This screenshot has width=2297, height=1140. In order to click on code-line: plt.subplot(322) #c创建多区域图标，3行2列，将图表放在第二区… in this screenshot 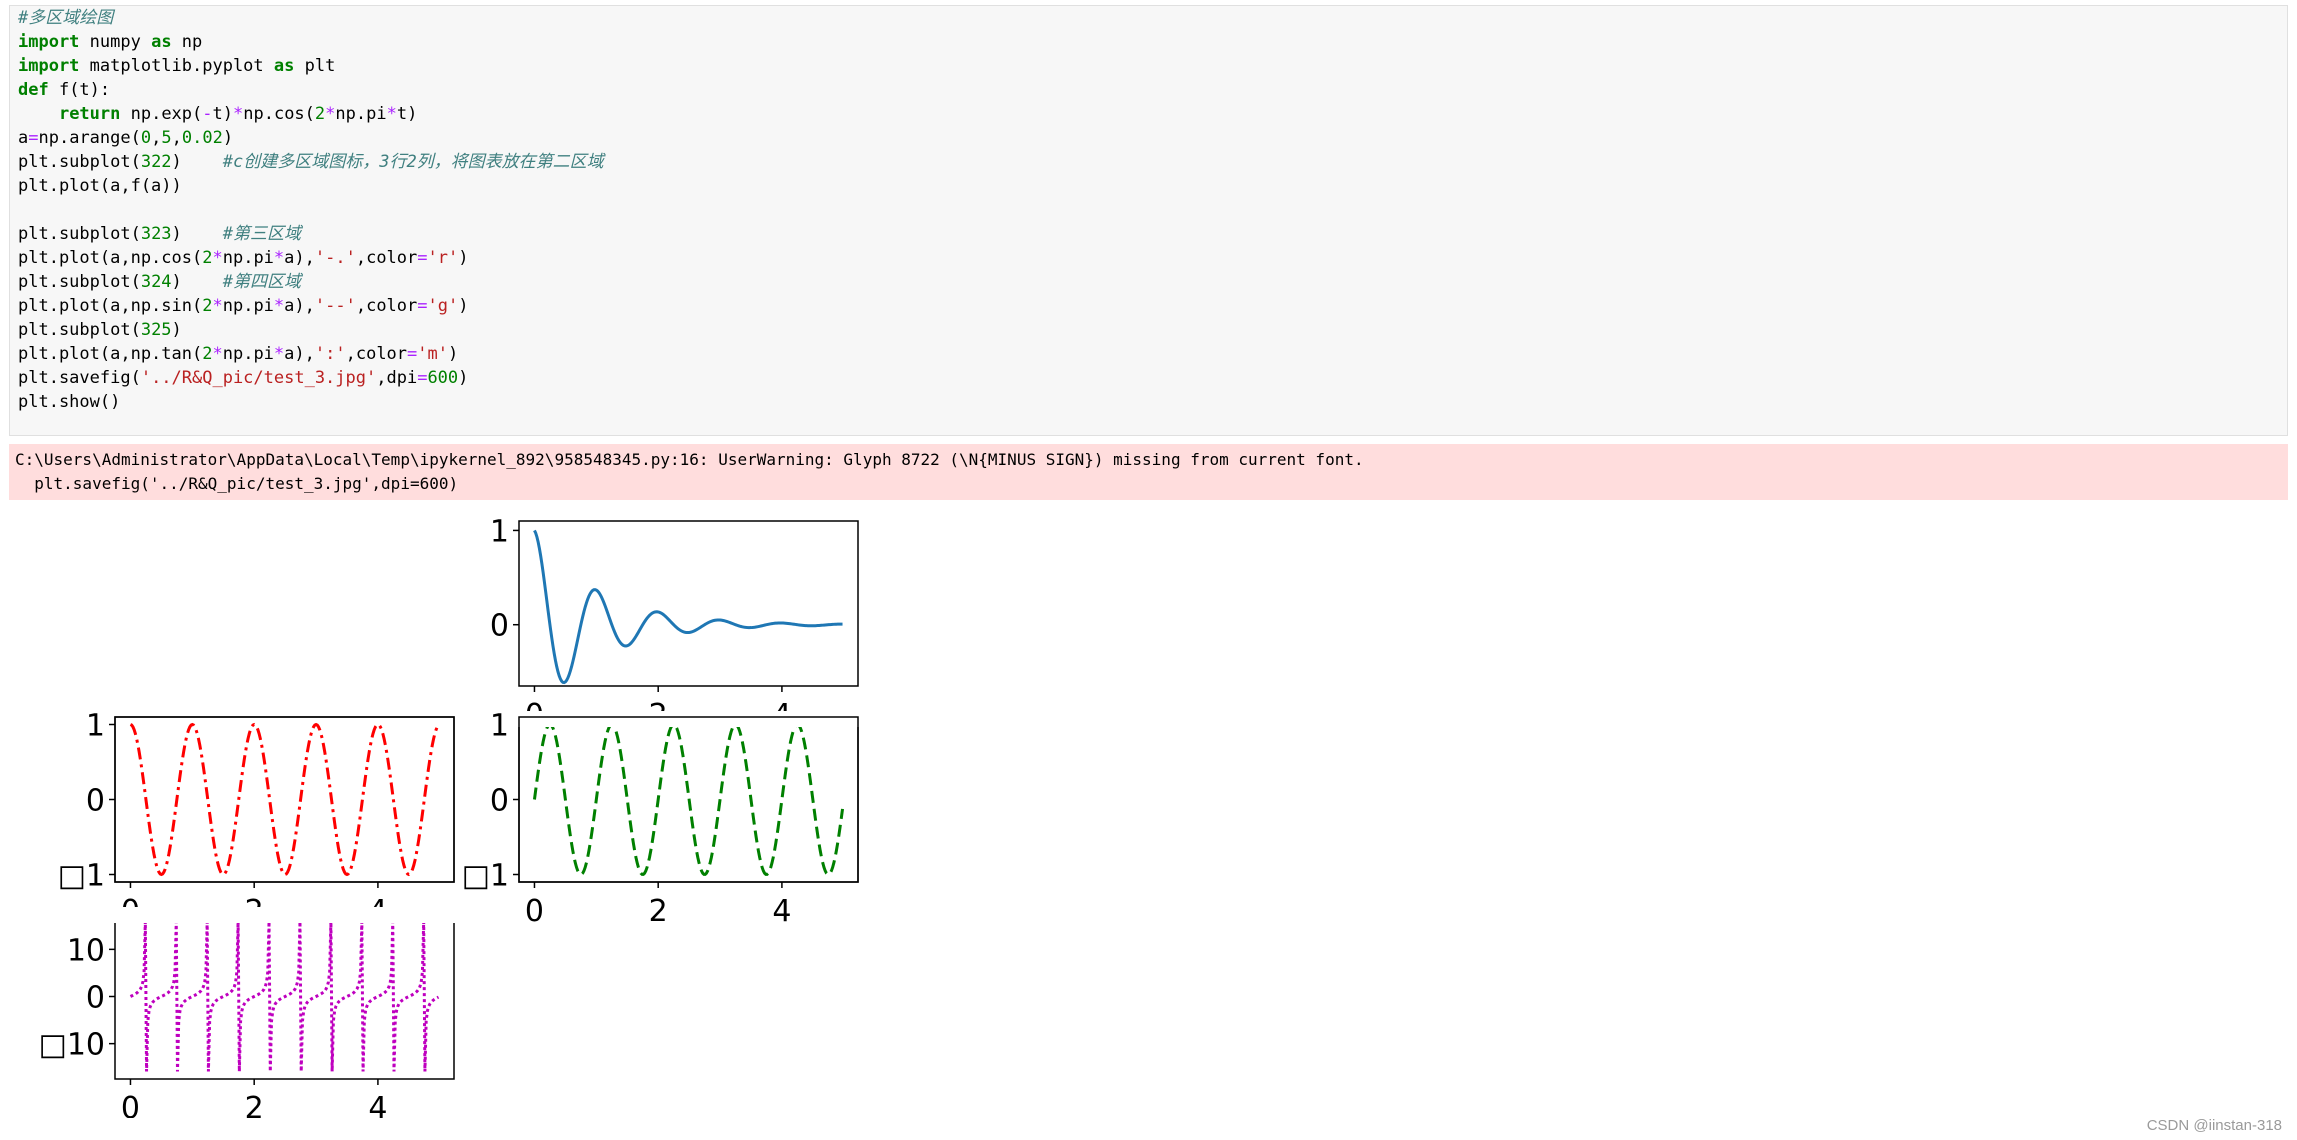, I will do `click(311, 162)`.